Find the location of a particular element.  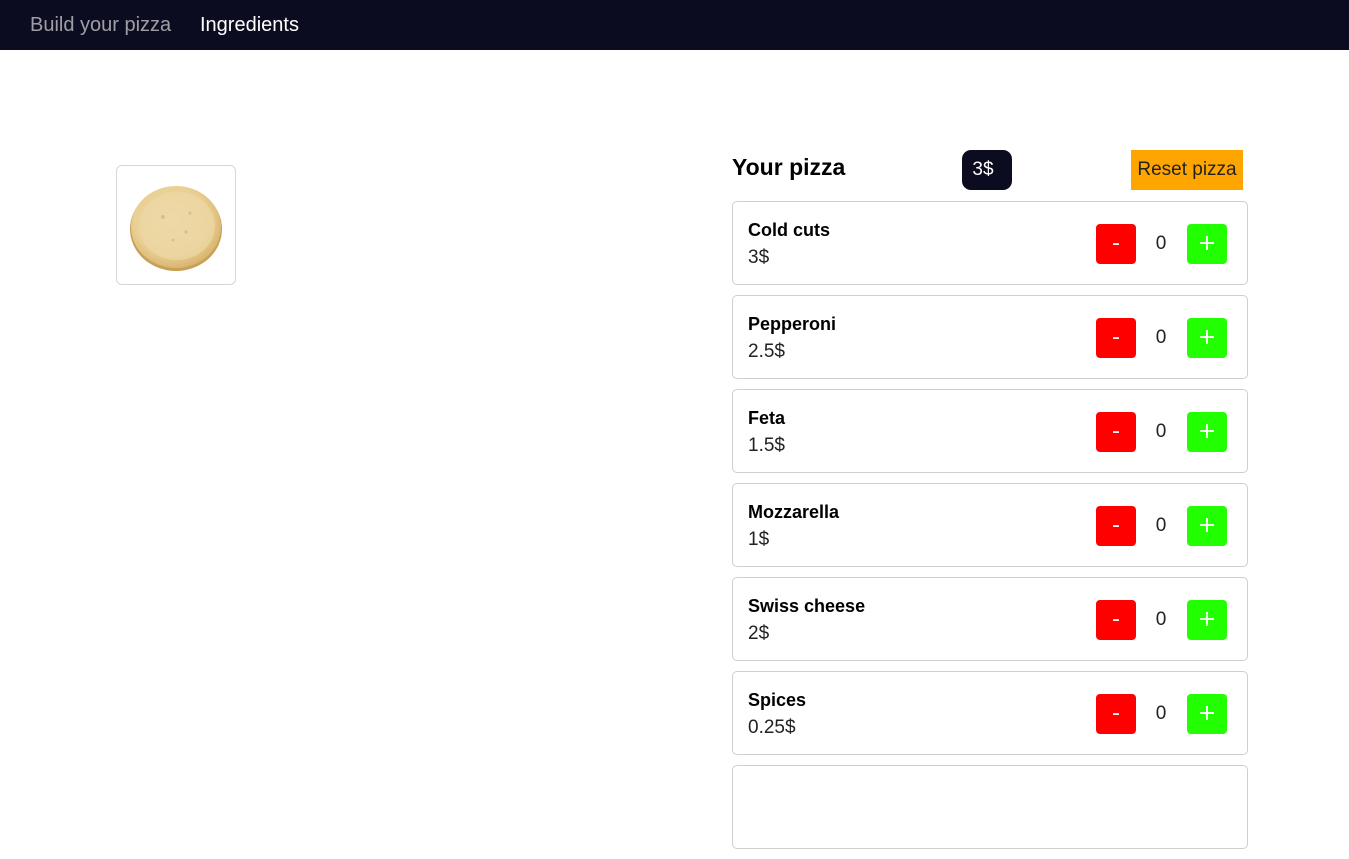

ingredient-card-feta: Feta 1.5$ - 0 + is located at coordinates (990, 431).